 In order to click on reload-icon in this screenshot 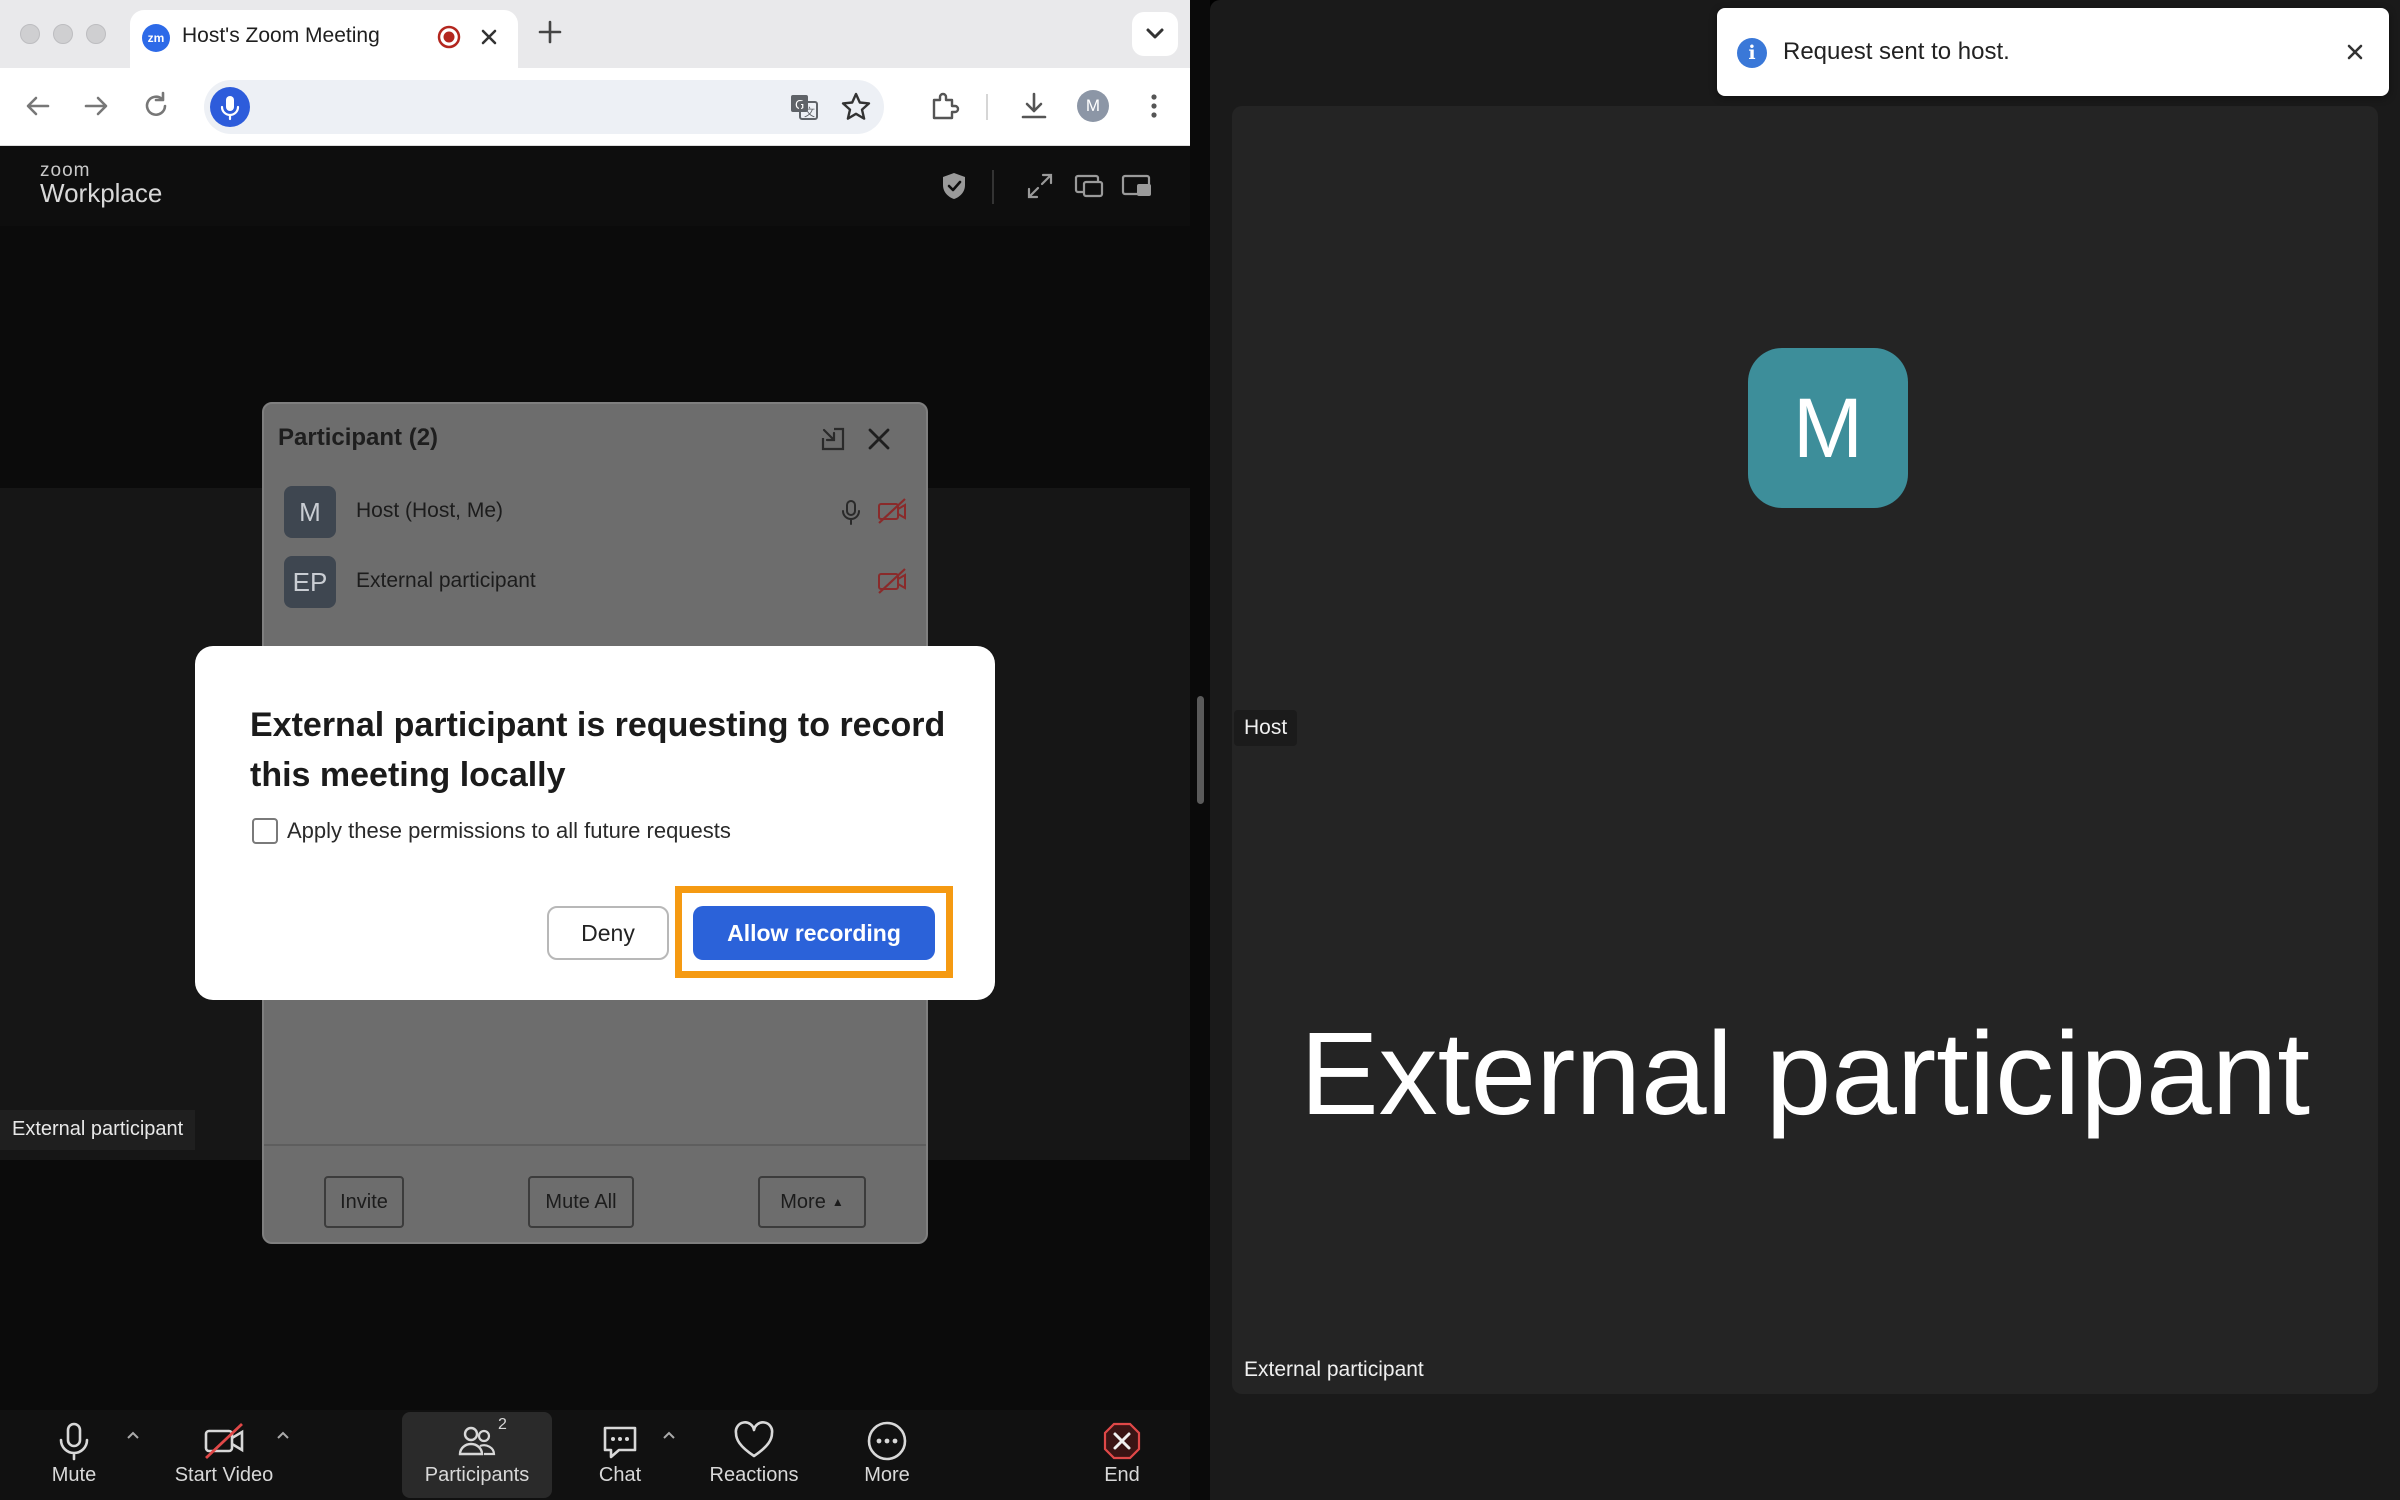, I will do `click(156, 106)`.